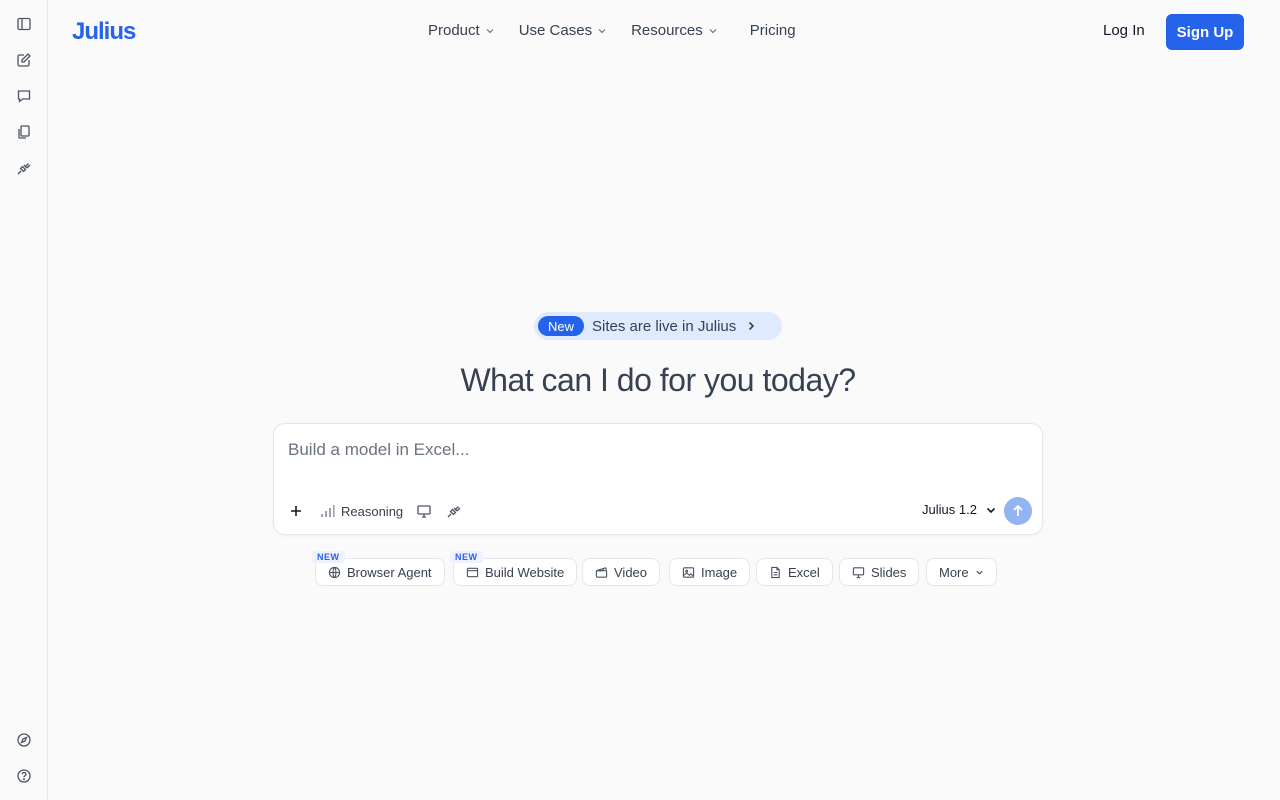  I want to click on nav-product: Product, so click(461, 30).